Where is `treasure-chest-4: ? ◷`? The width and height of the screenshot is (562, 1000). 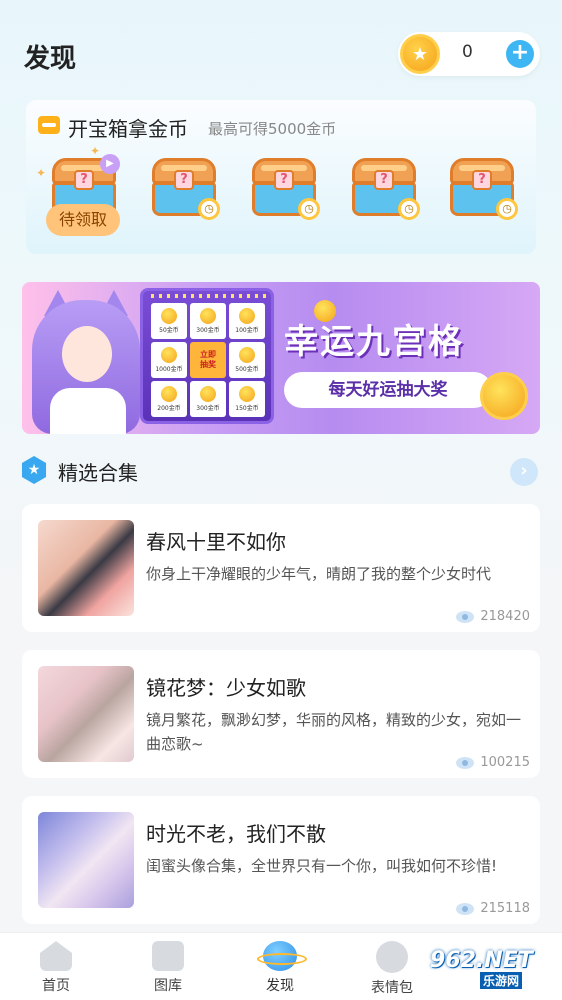 treasure-chest-4: ? ◷ is located at coordinates (386, 189).